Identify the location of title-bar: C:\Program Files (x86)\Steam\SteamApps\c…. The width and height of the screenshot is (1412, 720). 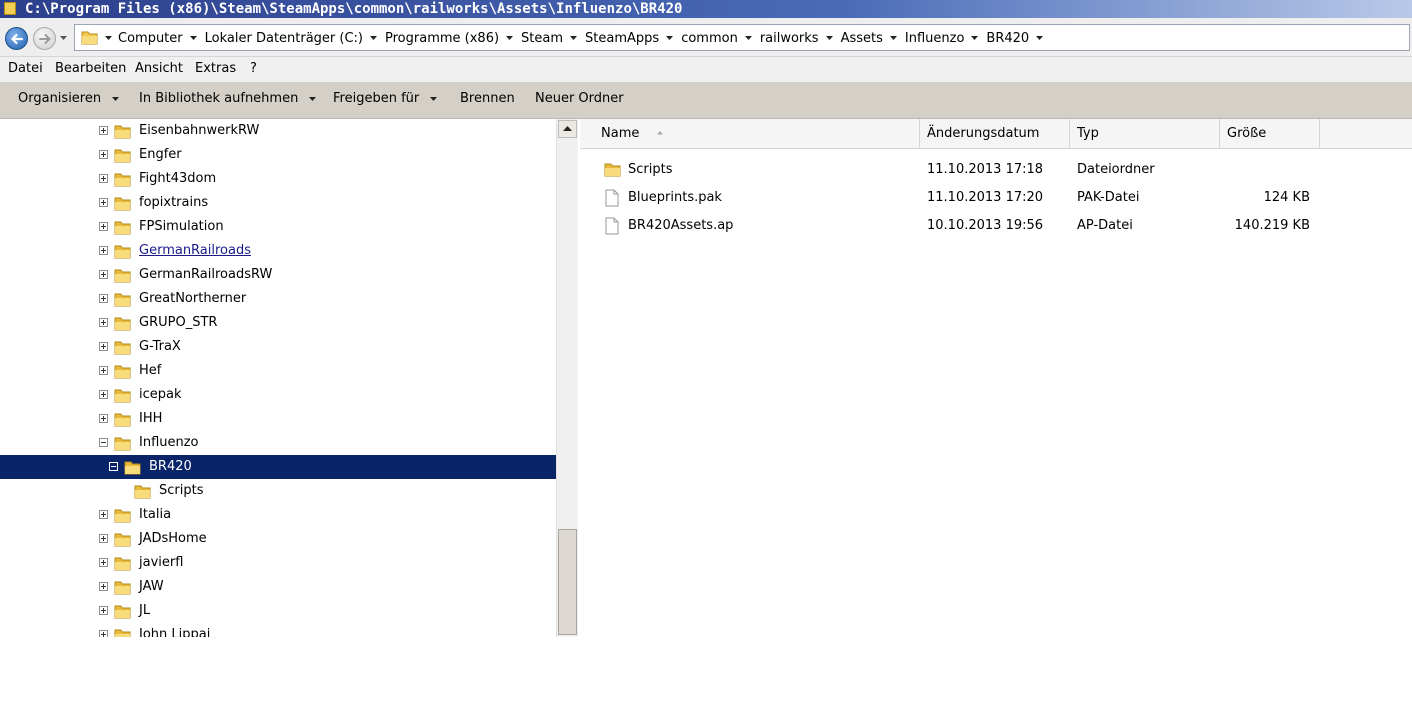
(706, 9).